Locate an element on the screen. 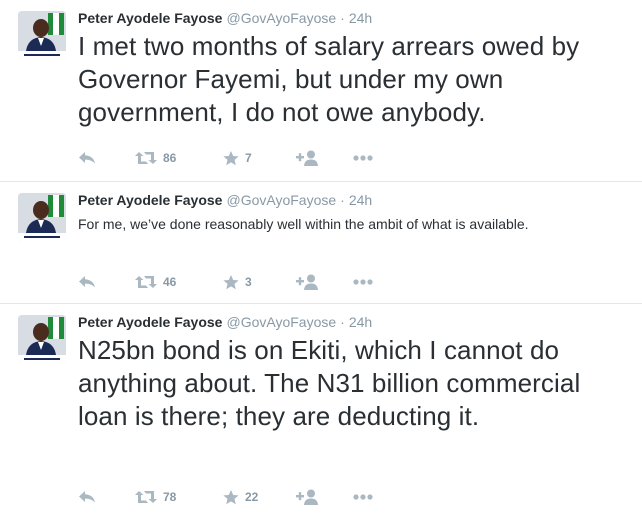  favorite-button: 3 is located at coordinates (259, 282).